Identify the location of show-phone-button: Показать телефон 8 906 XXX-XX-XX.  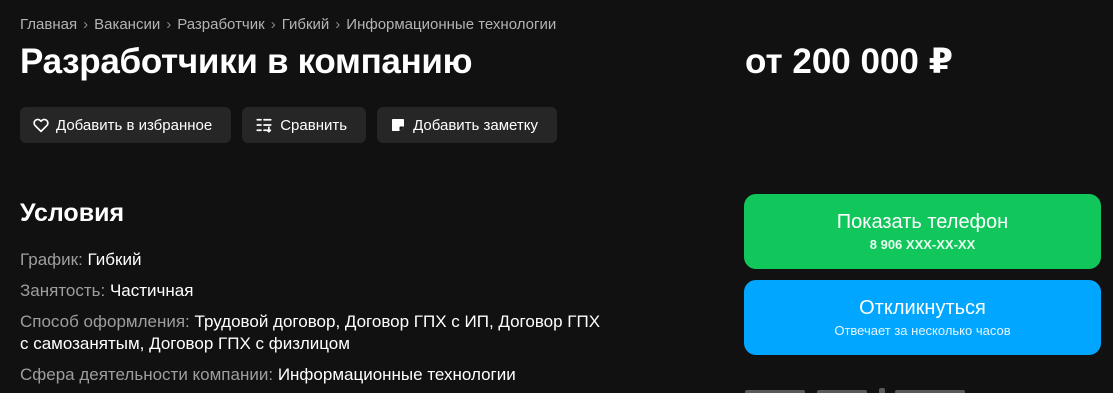
(922, 231).